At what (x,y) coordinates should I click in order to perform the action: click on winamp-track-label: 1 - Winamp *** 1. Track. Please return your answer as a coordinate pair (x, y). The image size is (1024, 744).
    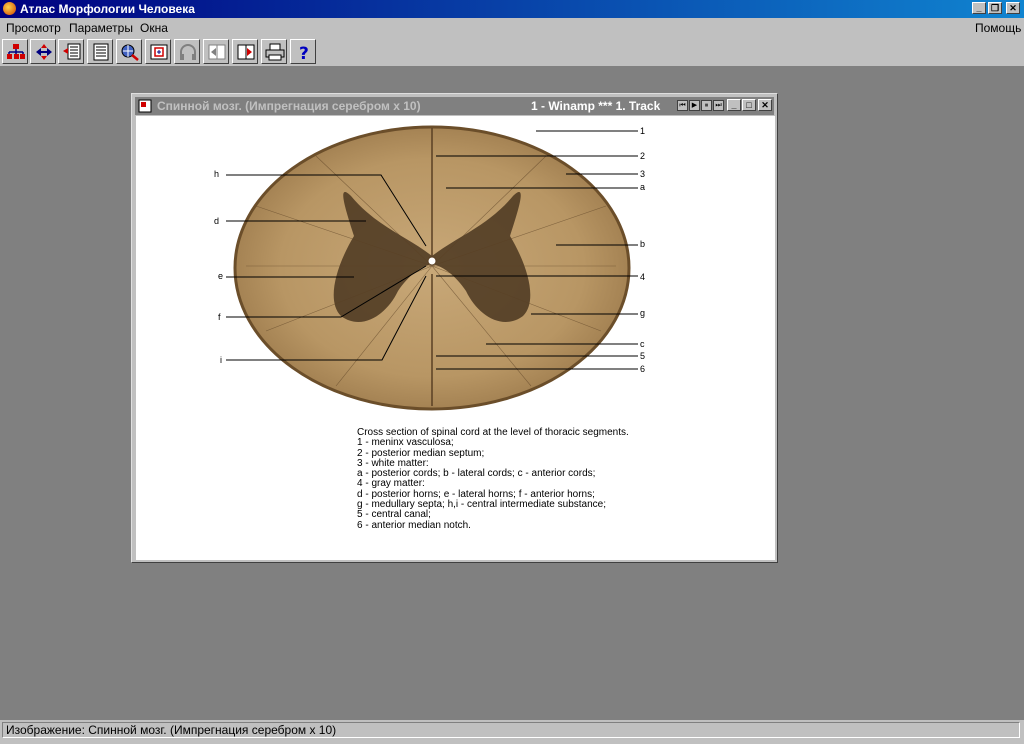
    Looking at the image, I should click on (596, 106).